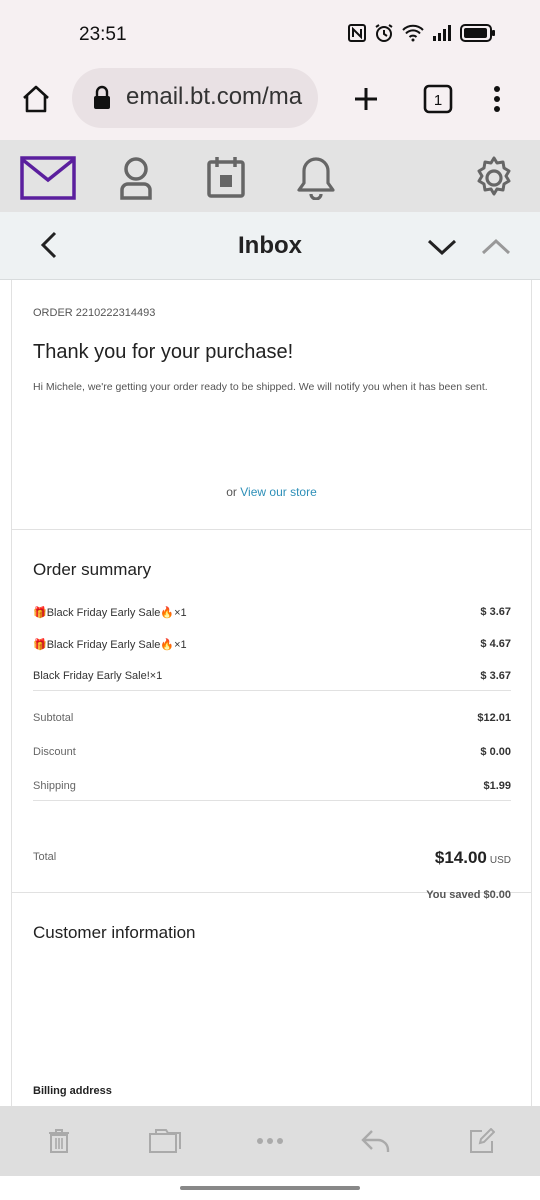 The image size is (540, 1200). I want to click on total-value-wrap: $14.00 USD, so click(473, 858).